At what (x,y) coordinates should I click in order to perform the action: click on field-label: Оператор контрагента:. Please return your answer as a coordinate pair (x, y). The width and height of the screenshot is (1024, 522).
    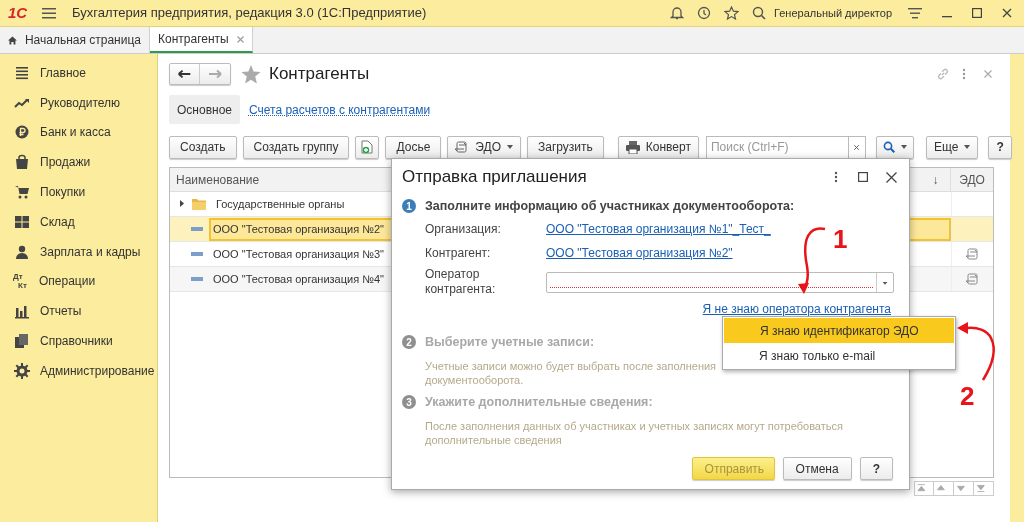
    Looking at the image, I should click on (461, 282).